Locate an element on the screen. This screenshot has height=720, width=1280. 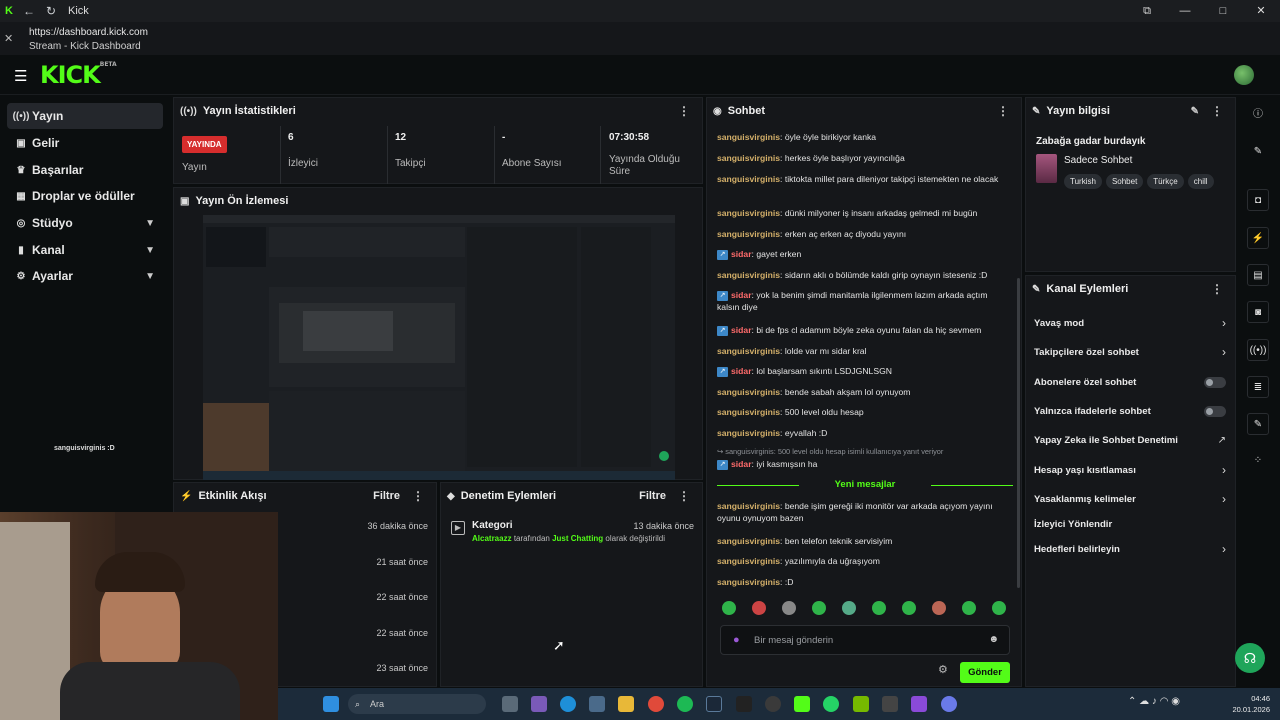
chrome-icon is located at coordinates (656, 704).